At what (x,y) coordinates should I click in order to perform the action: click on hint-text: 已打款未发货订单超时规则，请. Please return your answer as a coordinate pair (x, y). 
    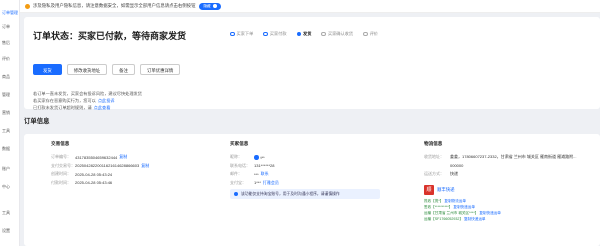
    Looking at the image, I should click on (62, 107).